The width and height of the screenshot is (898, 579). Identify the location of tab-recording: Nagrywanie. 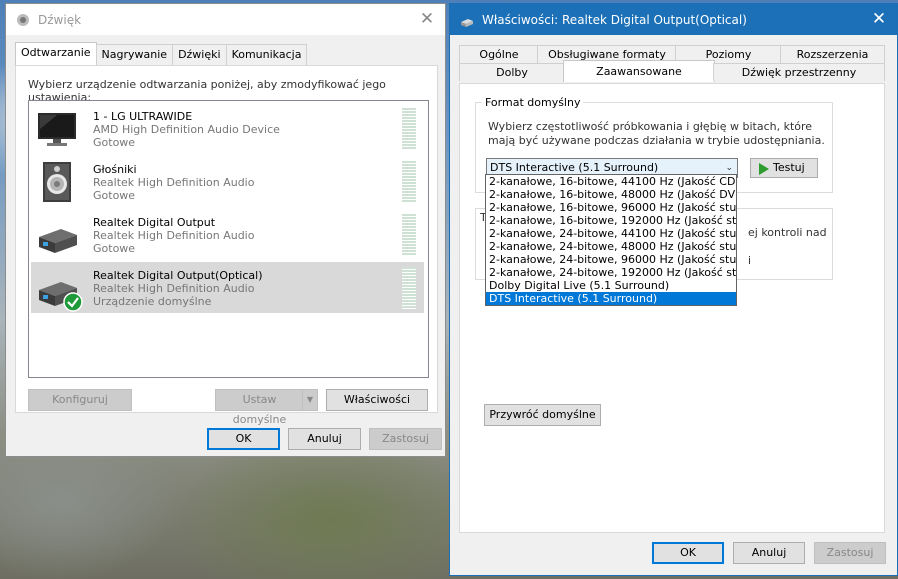
(134, 55).